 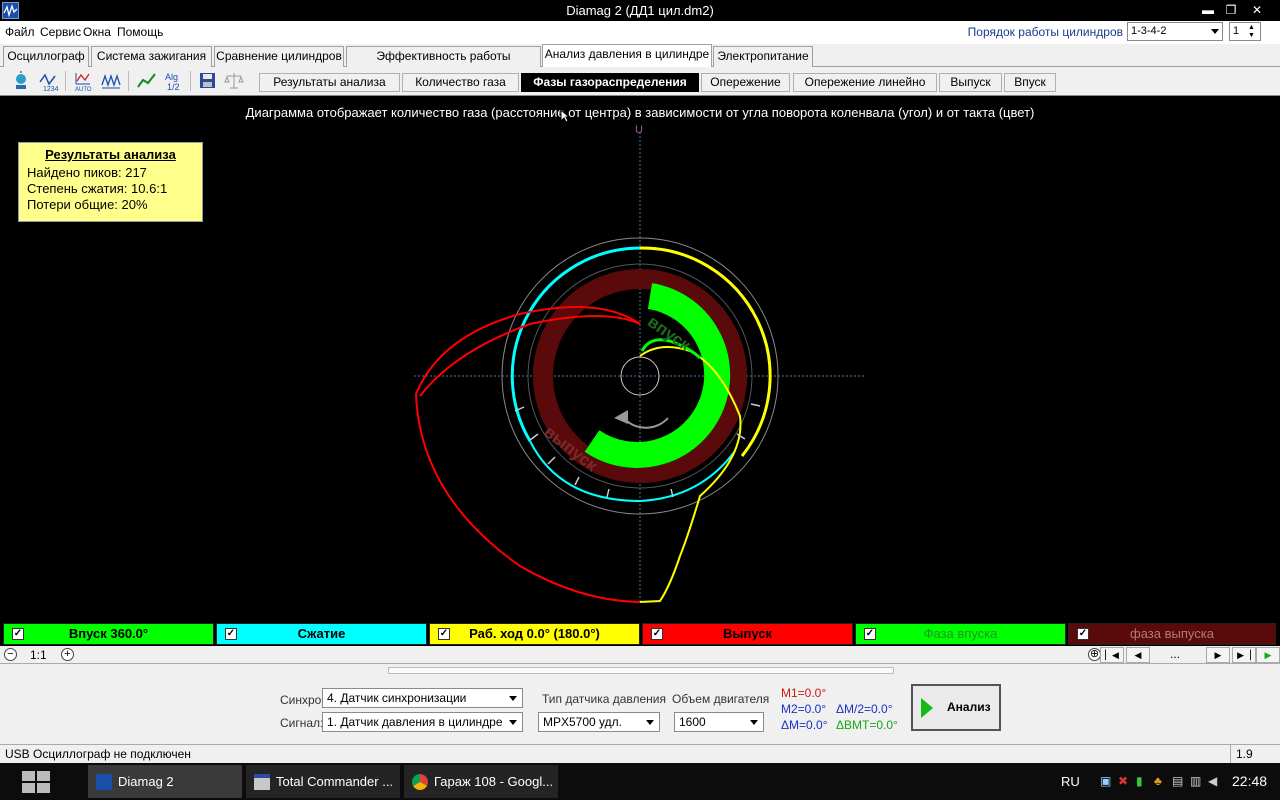 What do you see at coordinates (329, 82) in the screenshot?
I see `subtab-results: Результаты анализа` at bounding box center [329, 82].